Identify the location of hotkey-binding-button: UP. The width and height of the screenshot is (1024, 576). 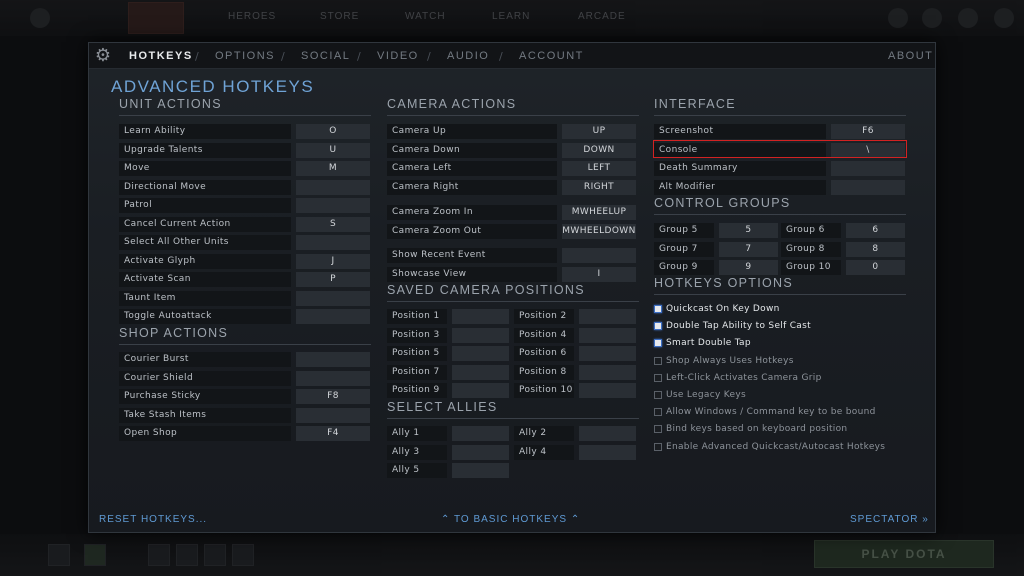
(599, 131).